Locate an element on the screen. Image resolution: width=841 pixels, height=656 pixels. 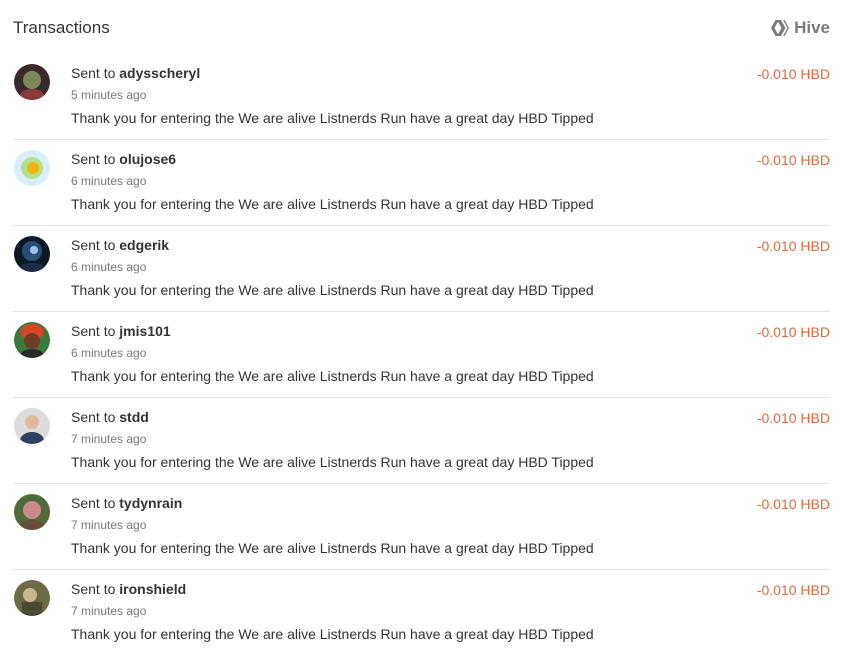
recipient-link: edgerik is located at coordinates (144, 245).